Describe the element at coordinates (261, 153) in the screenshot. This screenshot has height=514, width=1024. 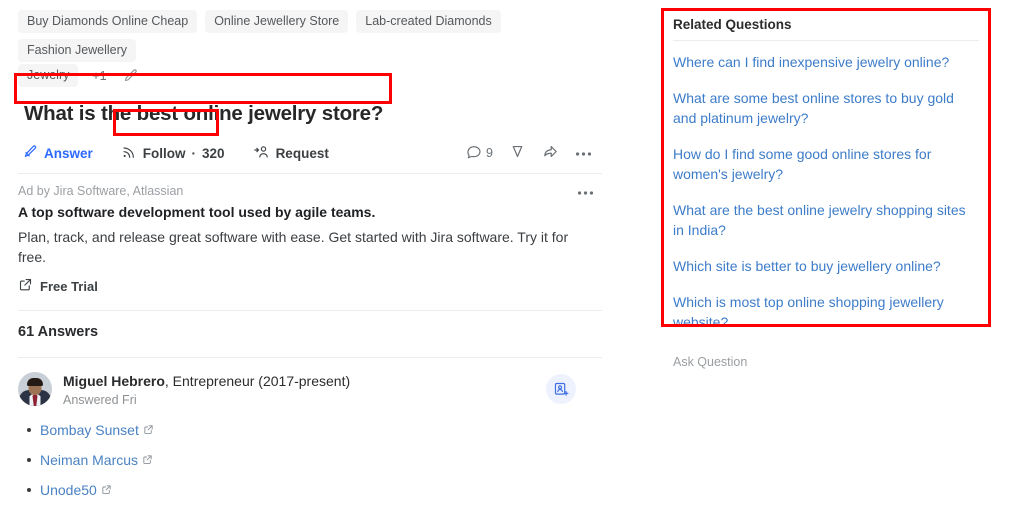
I see `person-request-icon` at that location.